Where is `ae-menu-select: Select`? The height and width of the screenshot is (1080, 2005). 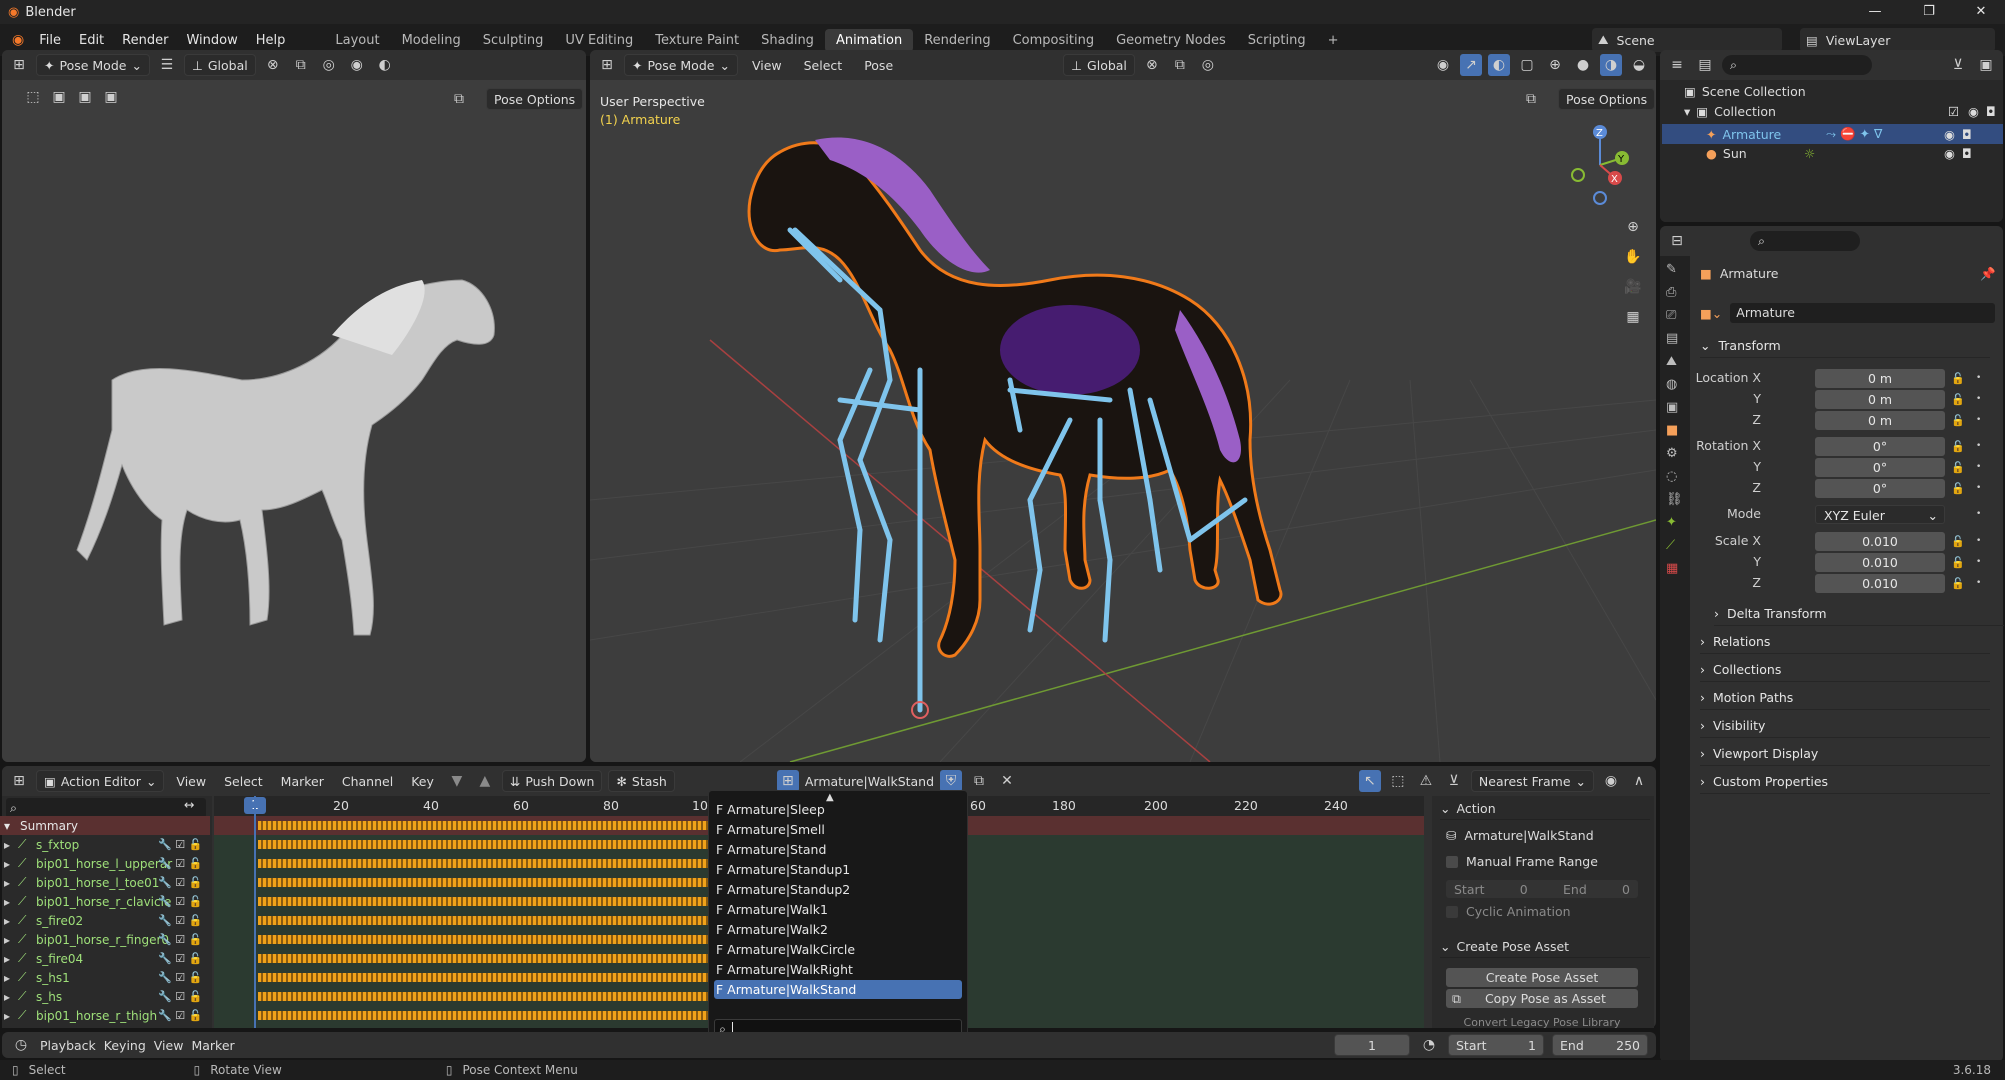 ae-menu-select: Select is located at coordinates (243, 781).